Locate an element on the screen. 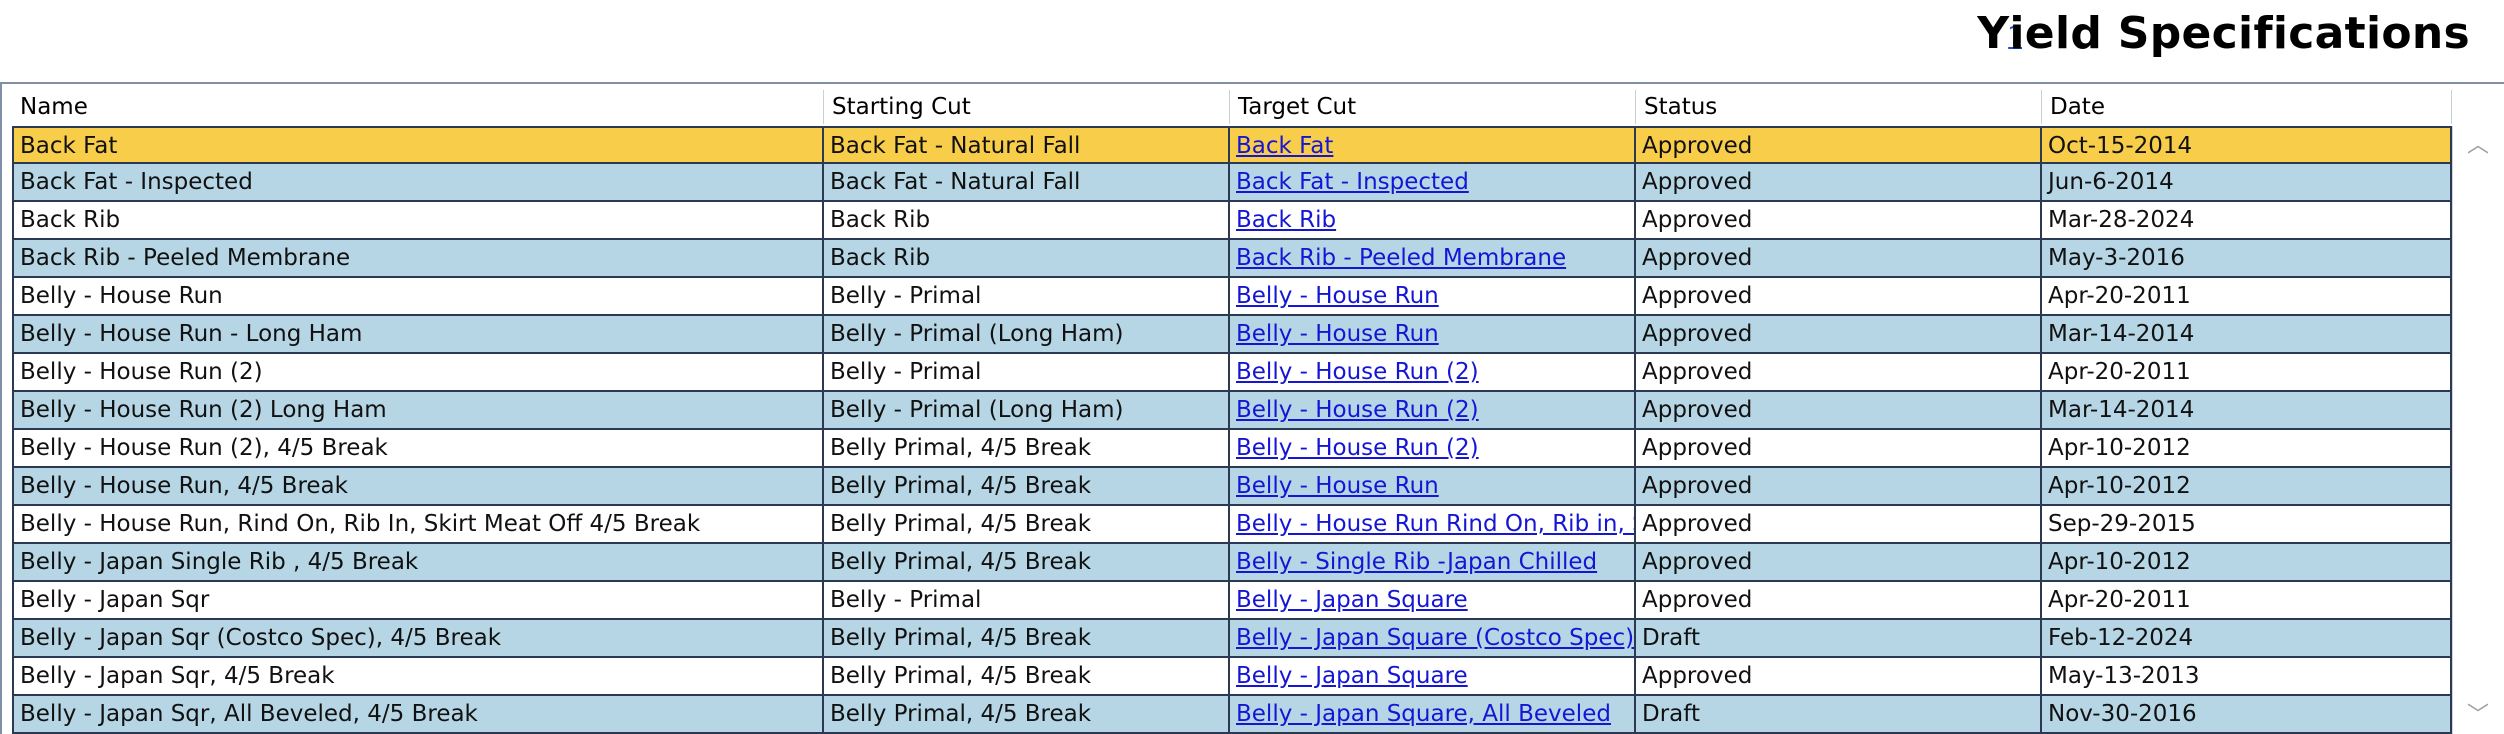 This screenshot has width=2504, height=734. cell-date: Mar-28-2024 is located at coordinates (2247, 221).